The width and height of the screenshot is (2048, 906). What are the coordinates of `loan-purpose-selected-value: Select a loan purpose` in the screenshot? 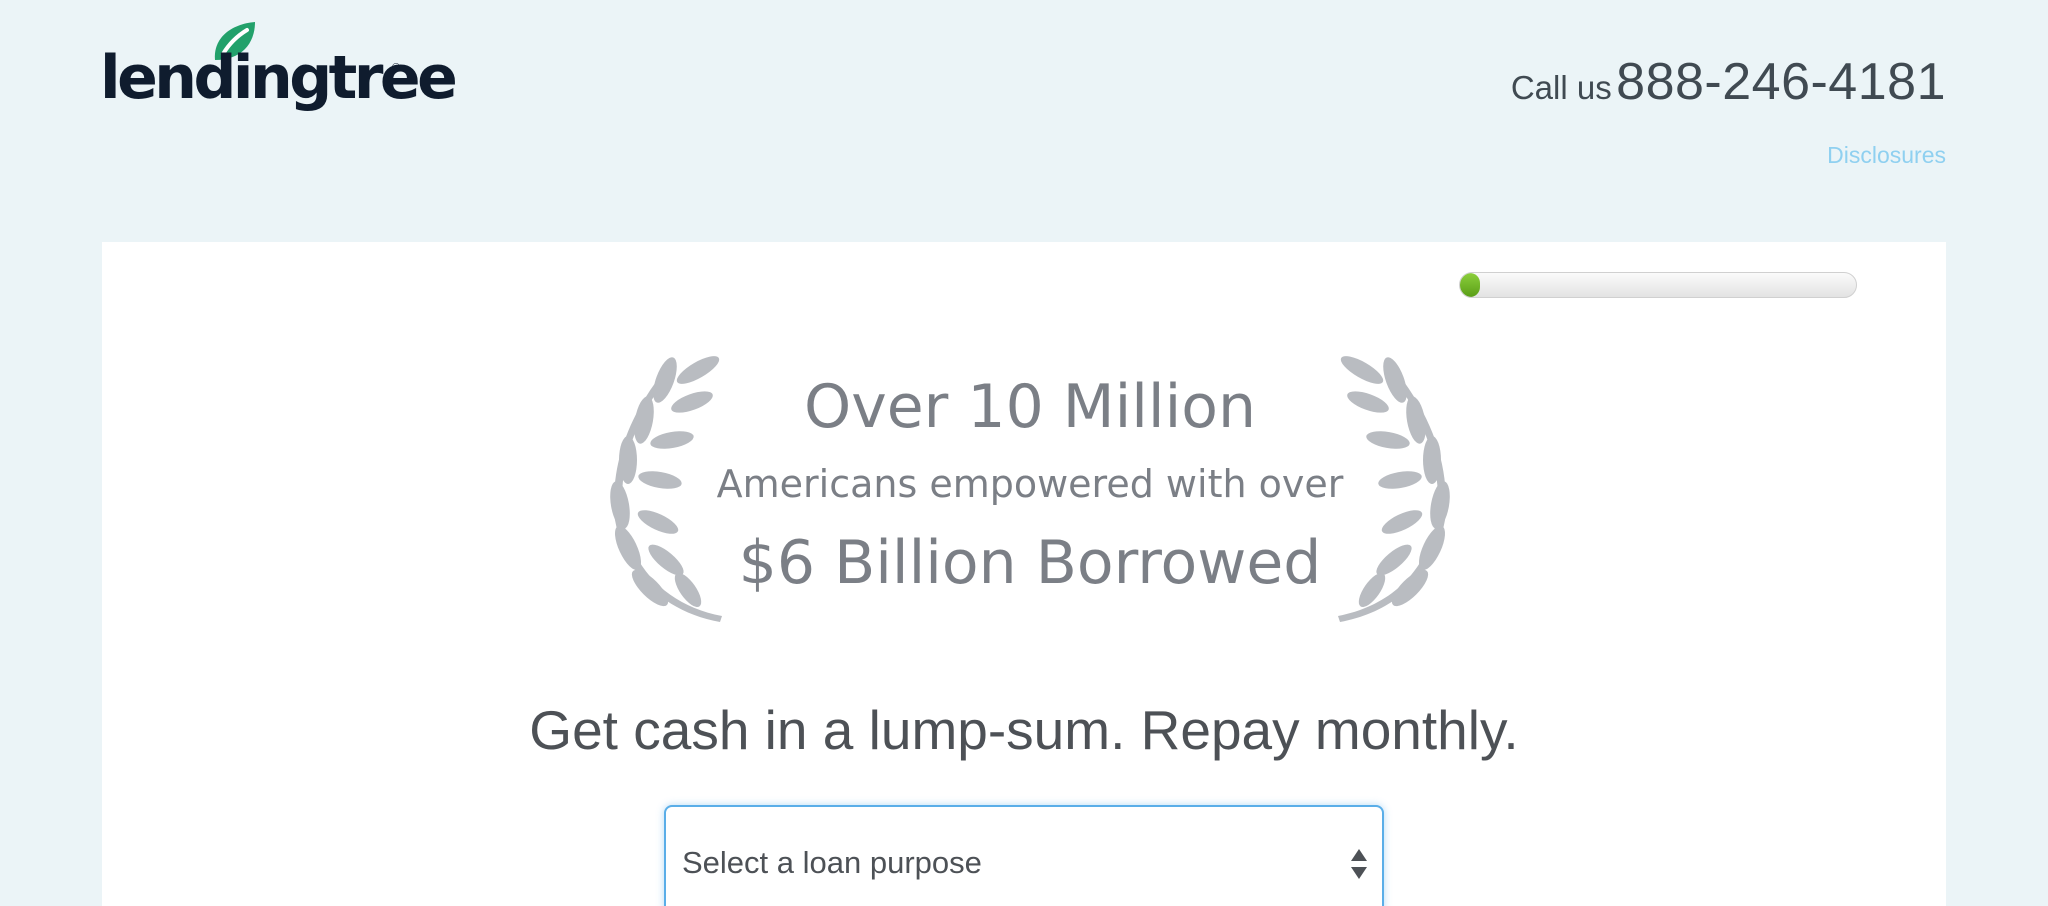 It's located at (832, 862).